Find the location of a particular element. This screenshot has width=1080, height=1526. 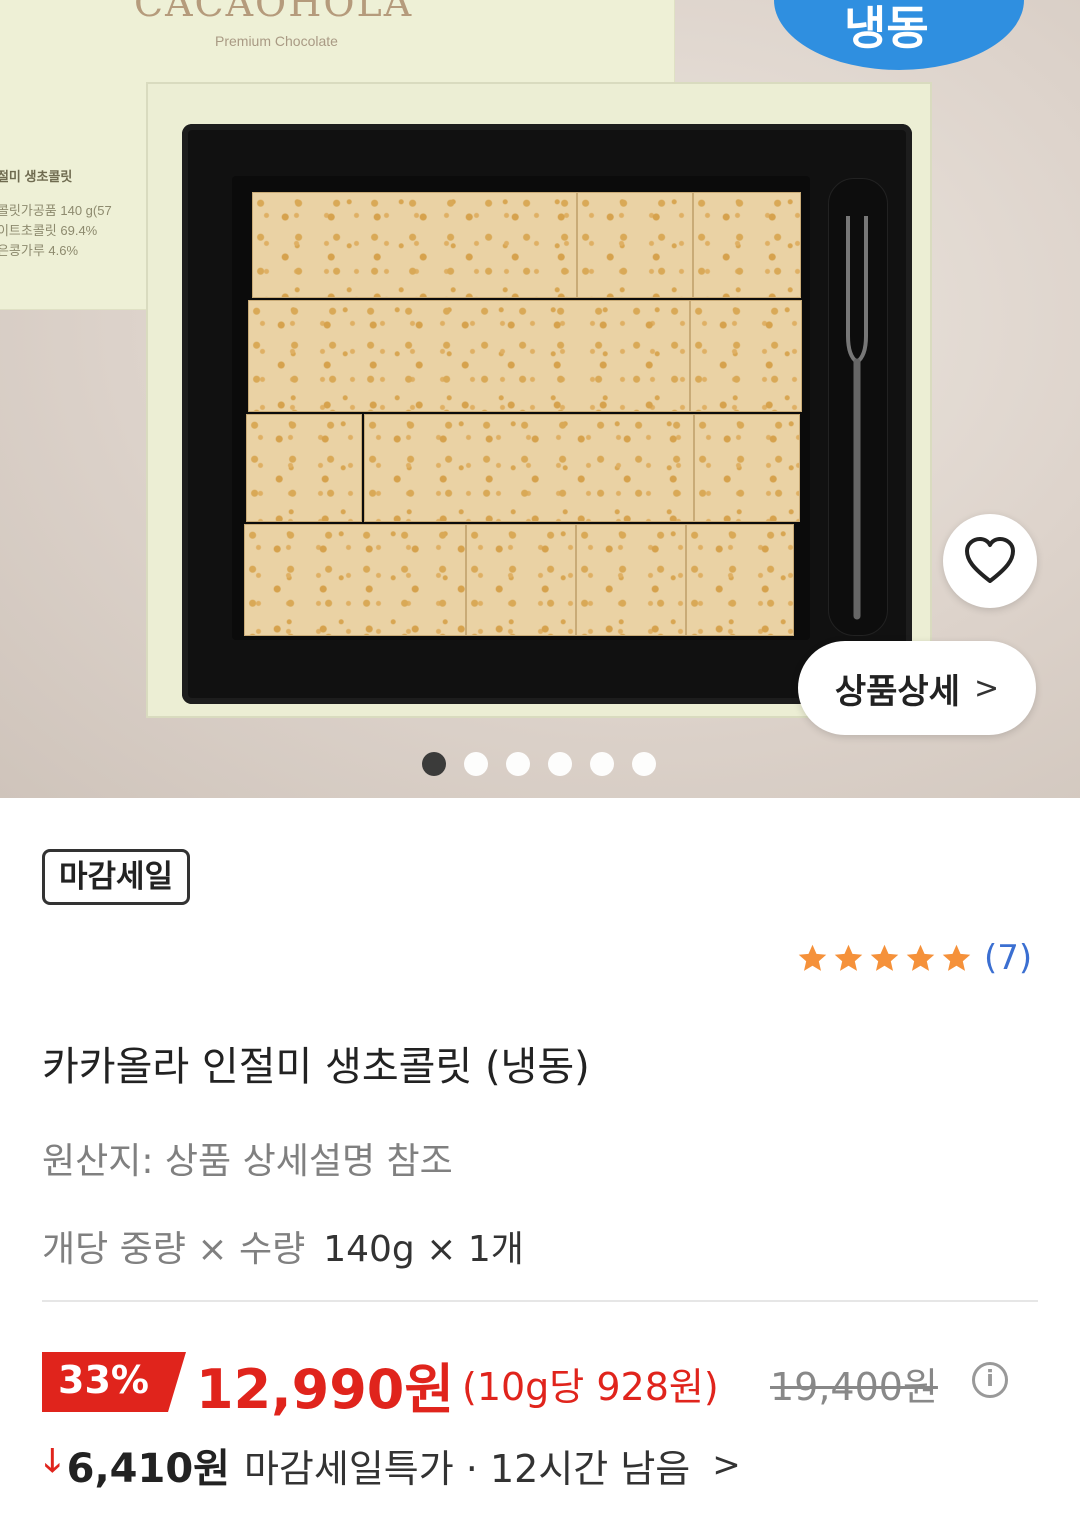

carousel-indicator is located at coordinates (539, 764).